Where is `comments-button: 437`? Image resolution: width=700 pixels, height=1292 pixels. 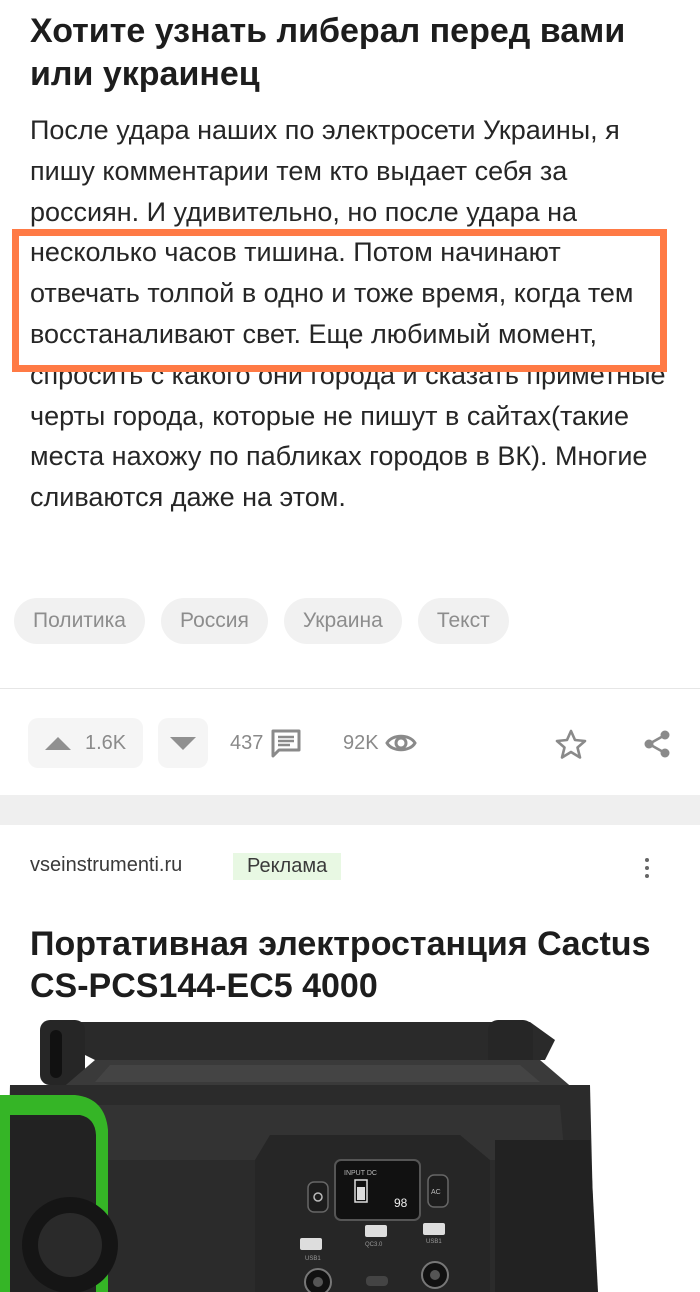 comments-button: 437 is located at coordinates (266, 743).